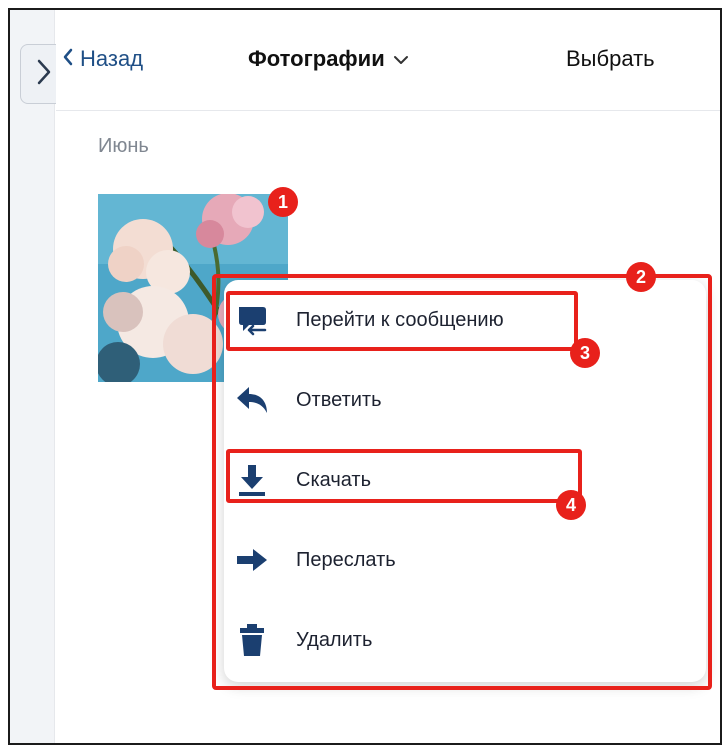 This screenshot has width=724, height=747. Describe the element at coordinates (404, 476) in the screenshot. I see `annotation-box-download` at that location.